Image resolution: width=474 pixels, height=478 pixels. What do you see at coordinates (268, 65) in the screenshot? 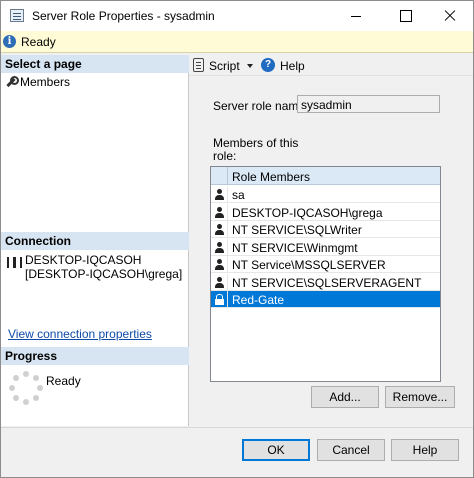
I see `help-icon: ?` at bounding box center [268, 65].